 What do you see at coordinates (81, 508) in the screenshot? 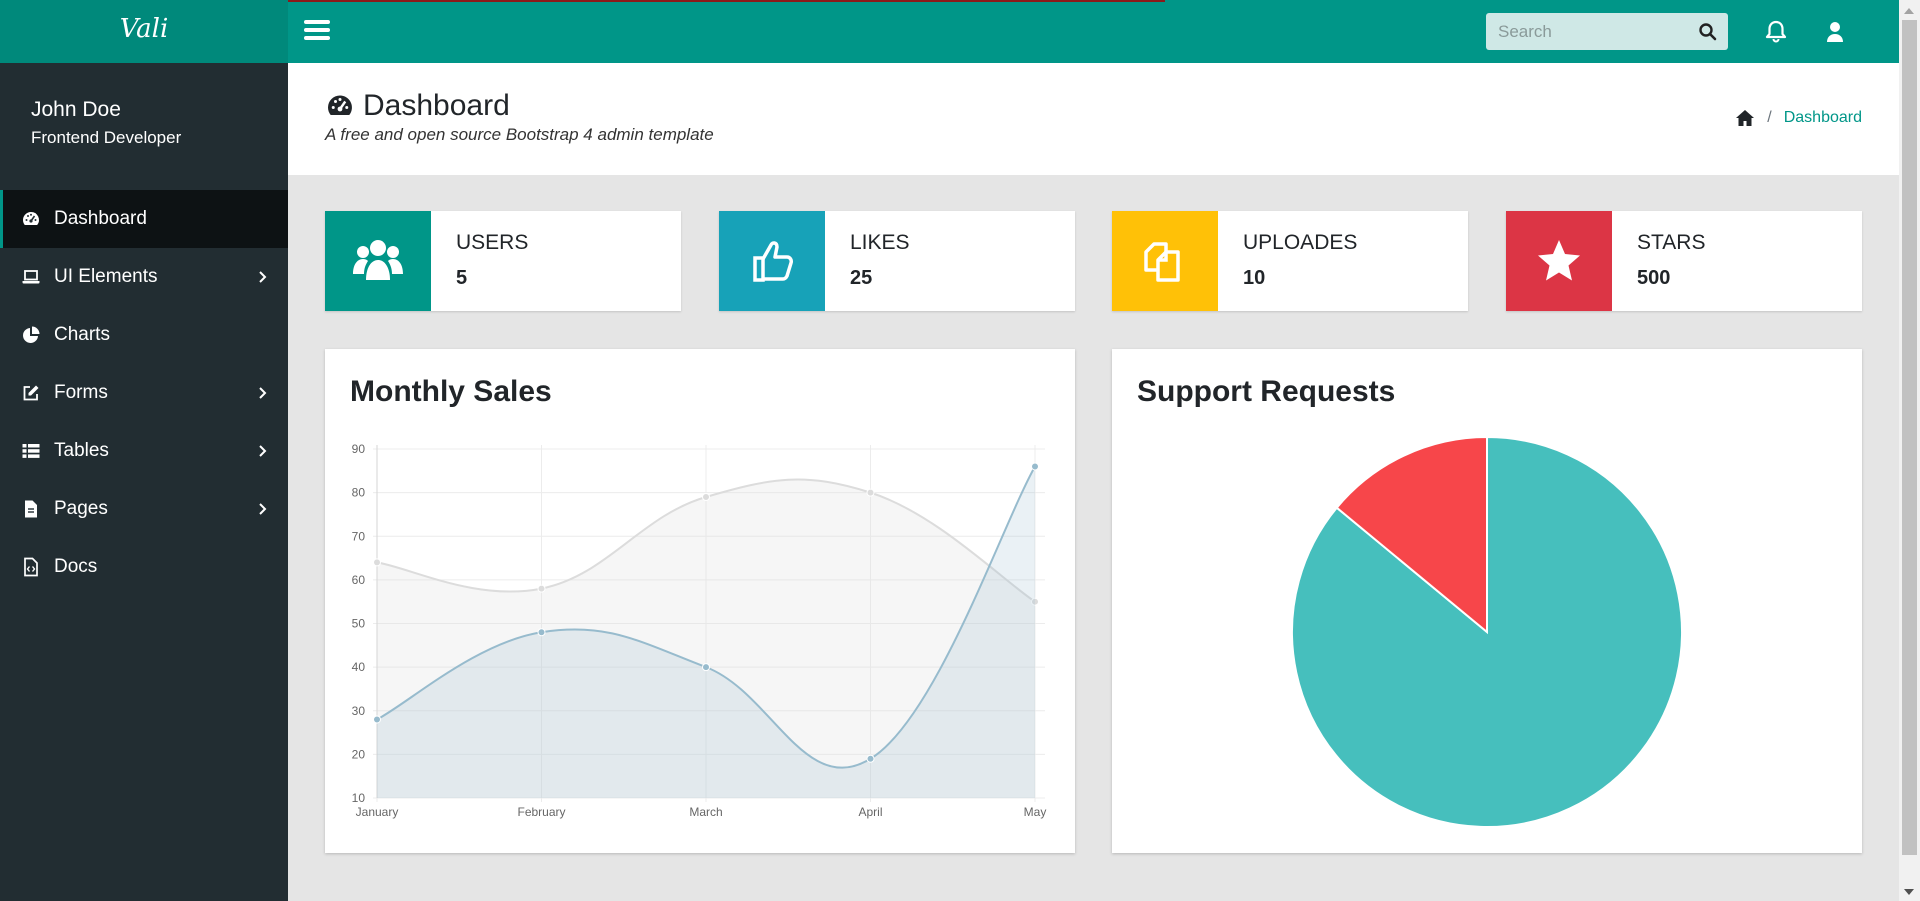
I see `sidebar-item-label: Pages` at bounding box center [81, 508].